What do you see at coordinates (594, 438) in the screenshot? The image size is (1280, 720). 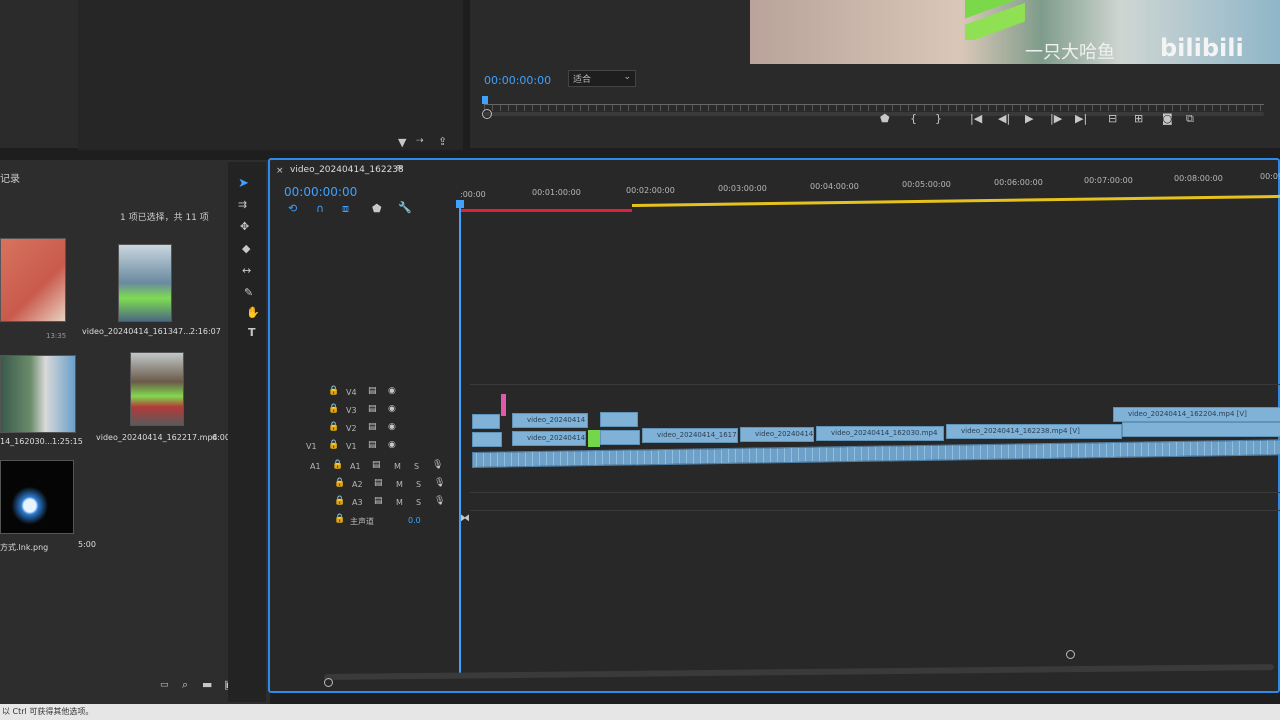 I see `timeline-clip-green` at bounding box center [594, 438].